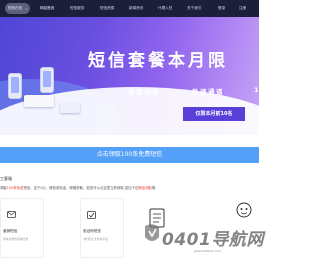 The height and width of the screenshot is (258, 320). I want to click on site-logo: 短信在线 ›, so click(17, 8).